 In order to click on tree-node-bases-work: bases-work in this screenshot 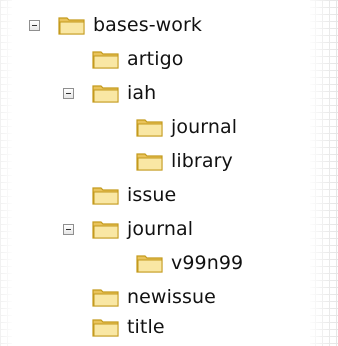, I will do `click(142, 25)`.